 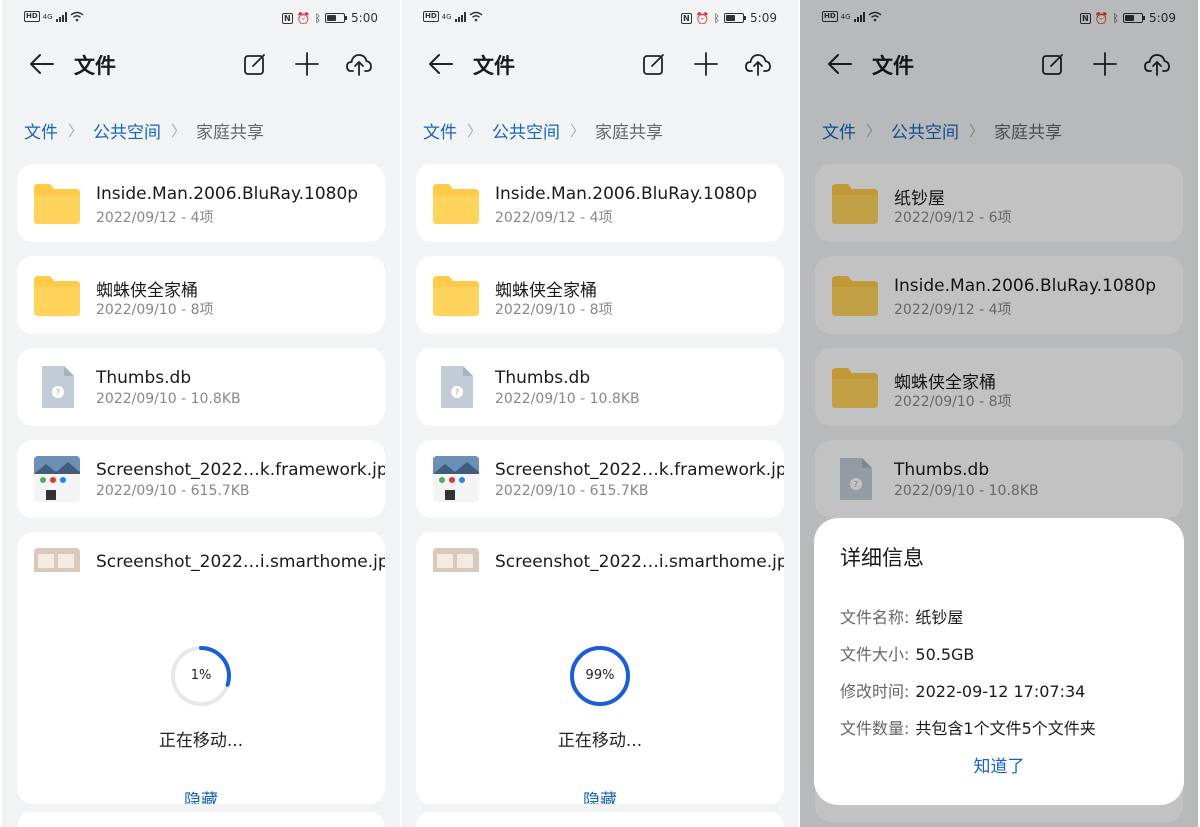 What do you see at coordinates (230, 133) in the screenshot?
I see `breadcrumb-family-share: 家庭共享` at bounding box center [230, 133].